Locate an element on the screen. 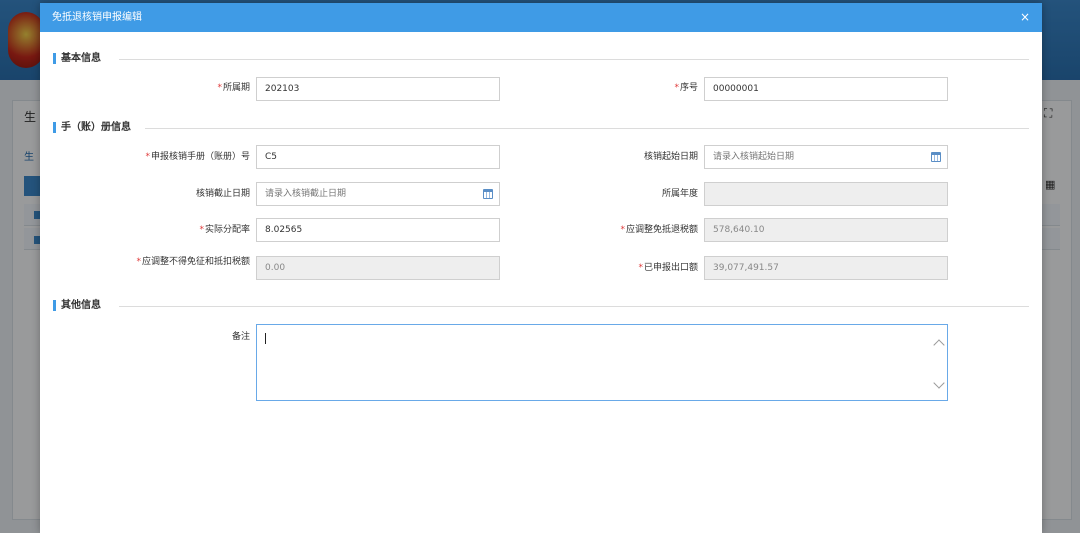 The height and width of the screenshot is (533, 1080). end-date-label: 核销截止日期 is located at coordinates (222, 194).